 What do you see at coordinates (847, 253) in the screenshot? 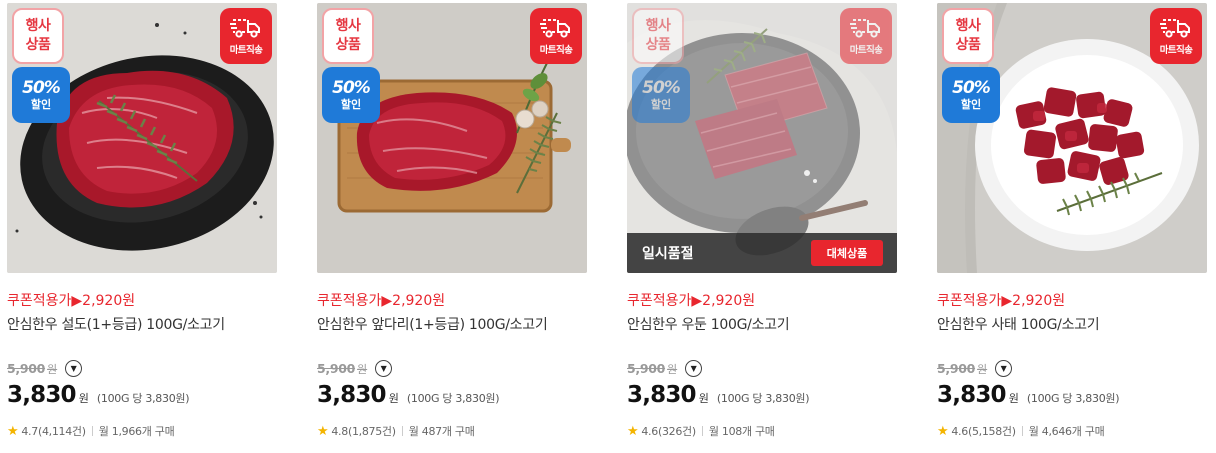
I see `alternative-product-button: 대체상품` at bounding box center [847, 253].